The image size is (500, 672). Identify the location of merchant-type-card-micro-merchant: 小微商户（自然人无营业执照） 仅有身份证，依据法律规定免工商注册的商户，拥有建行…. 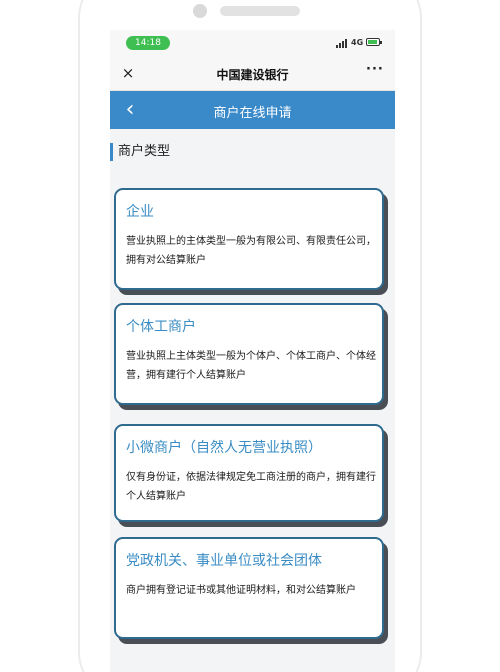
(249, 473).